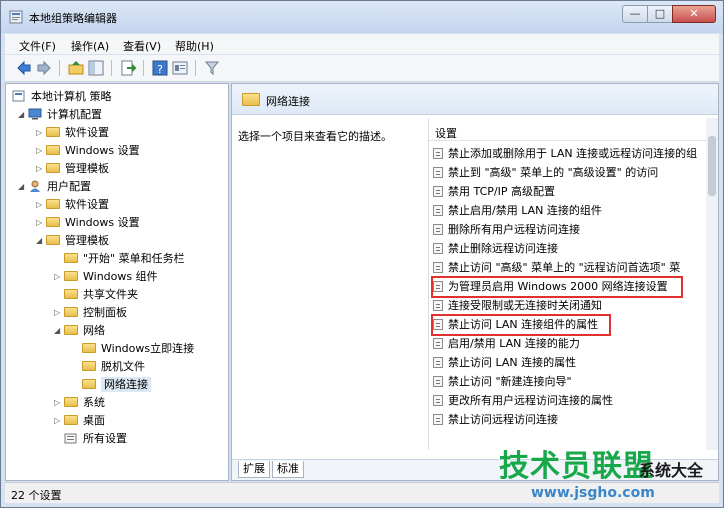 This screenshot has width=724, height=508. What do you see at coordinates (124, 259) in the screenshot?
I see `tree-item-start-menu: "开始" 菜单和任务栏` at bounding box center [124, 259].